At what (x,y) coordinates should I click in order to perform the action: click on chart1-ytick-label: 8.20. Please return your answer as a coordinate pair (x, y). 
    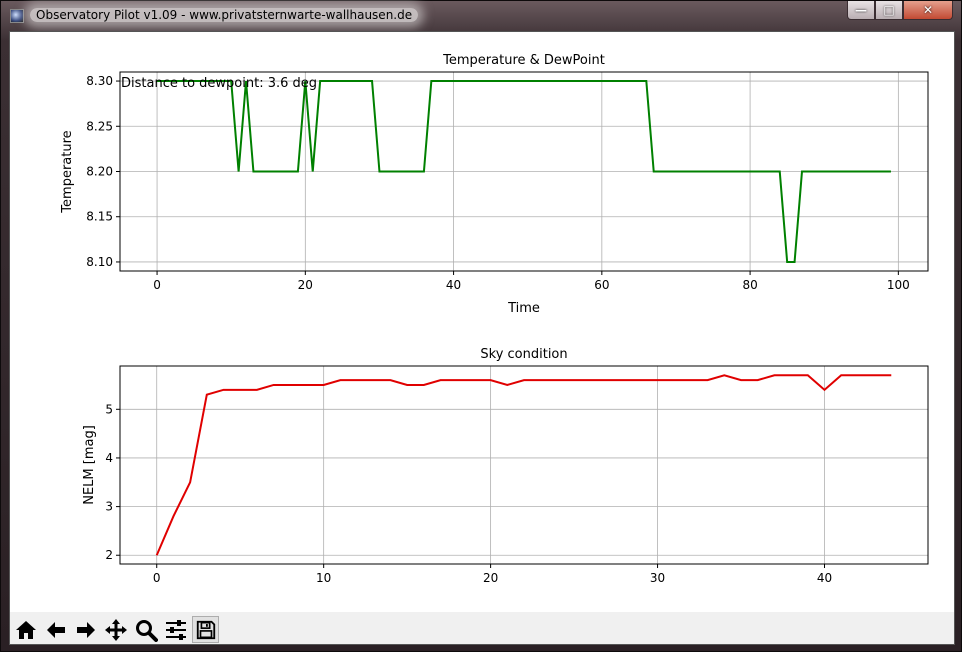
    Looking at the image, I should click on (99, 172).